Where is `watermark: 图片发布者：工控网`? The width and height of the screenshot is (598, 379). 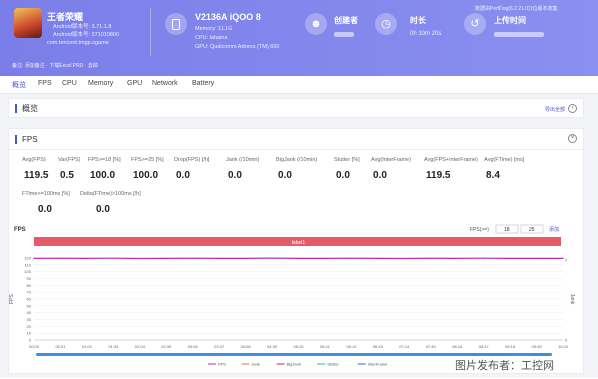
watermark: 图片发布者：工控网 is located at coordinates (504, 365).